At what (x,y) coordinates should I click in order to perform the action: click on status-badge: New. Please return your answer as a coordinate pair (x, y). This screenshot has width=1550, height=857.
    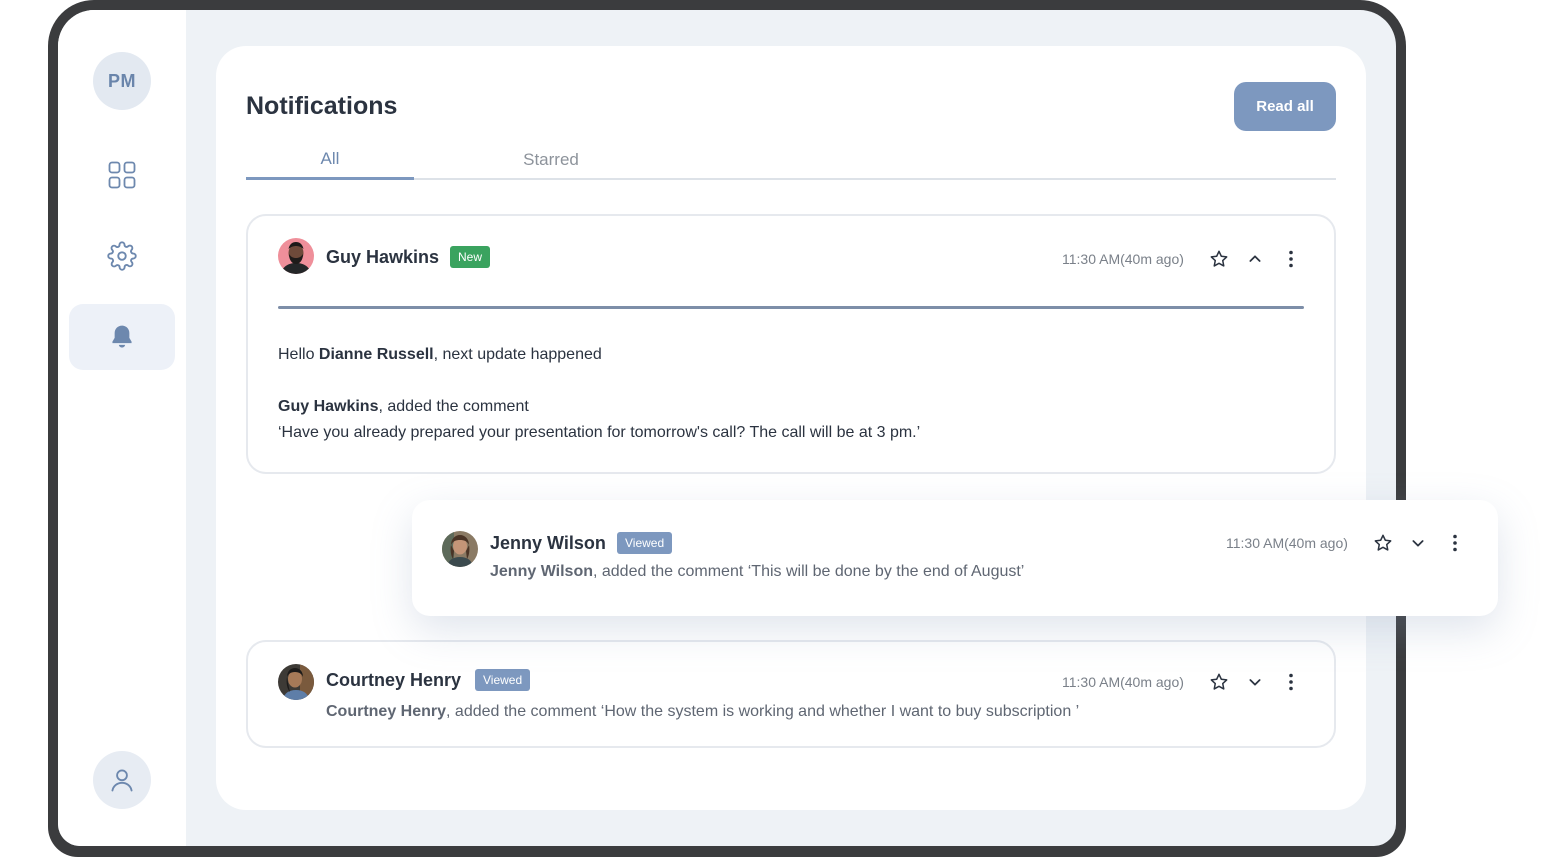
    Looking at the image, I should click on (470, 257).